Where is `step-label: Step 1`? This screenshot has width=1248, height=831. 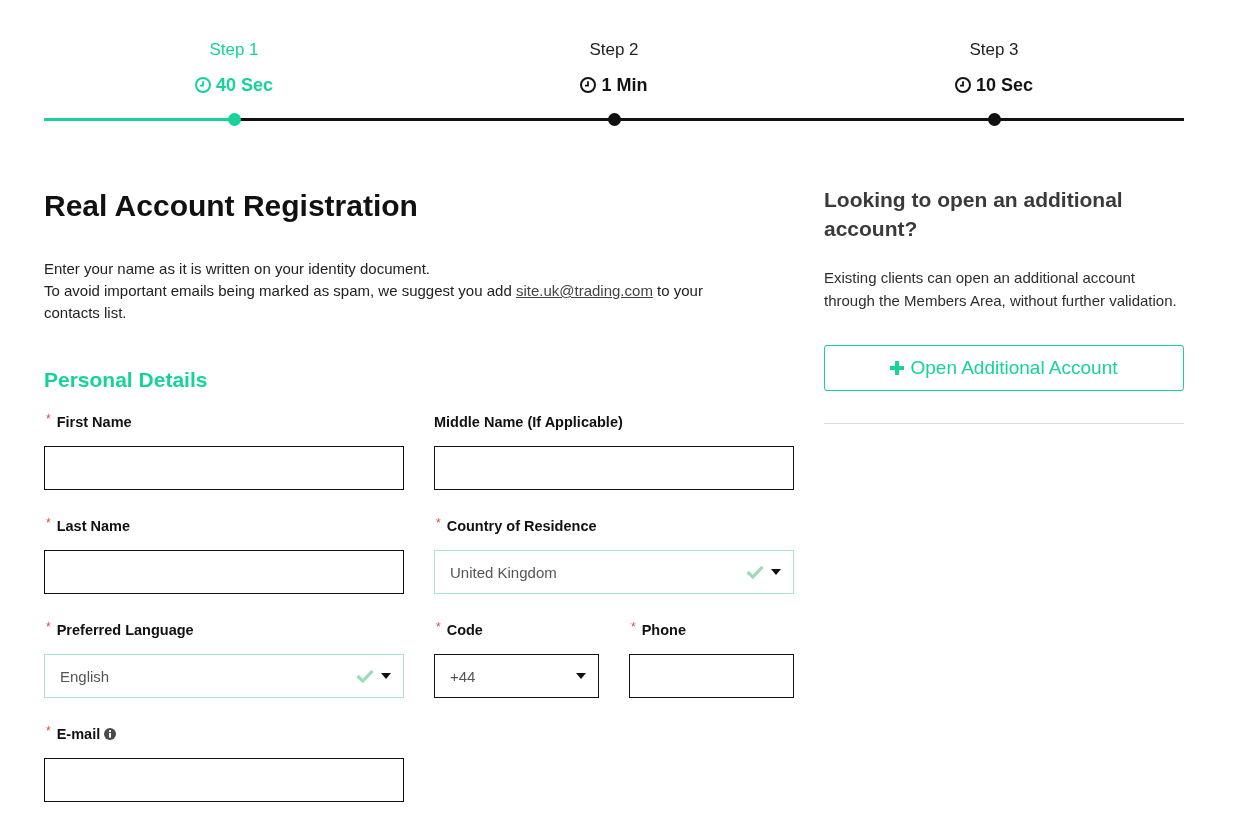 step-label: Step 1 is located at coordinates (234, 50).